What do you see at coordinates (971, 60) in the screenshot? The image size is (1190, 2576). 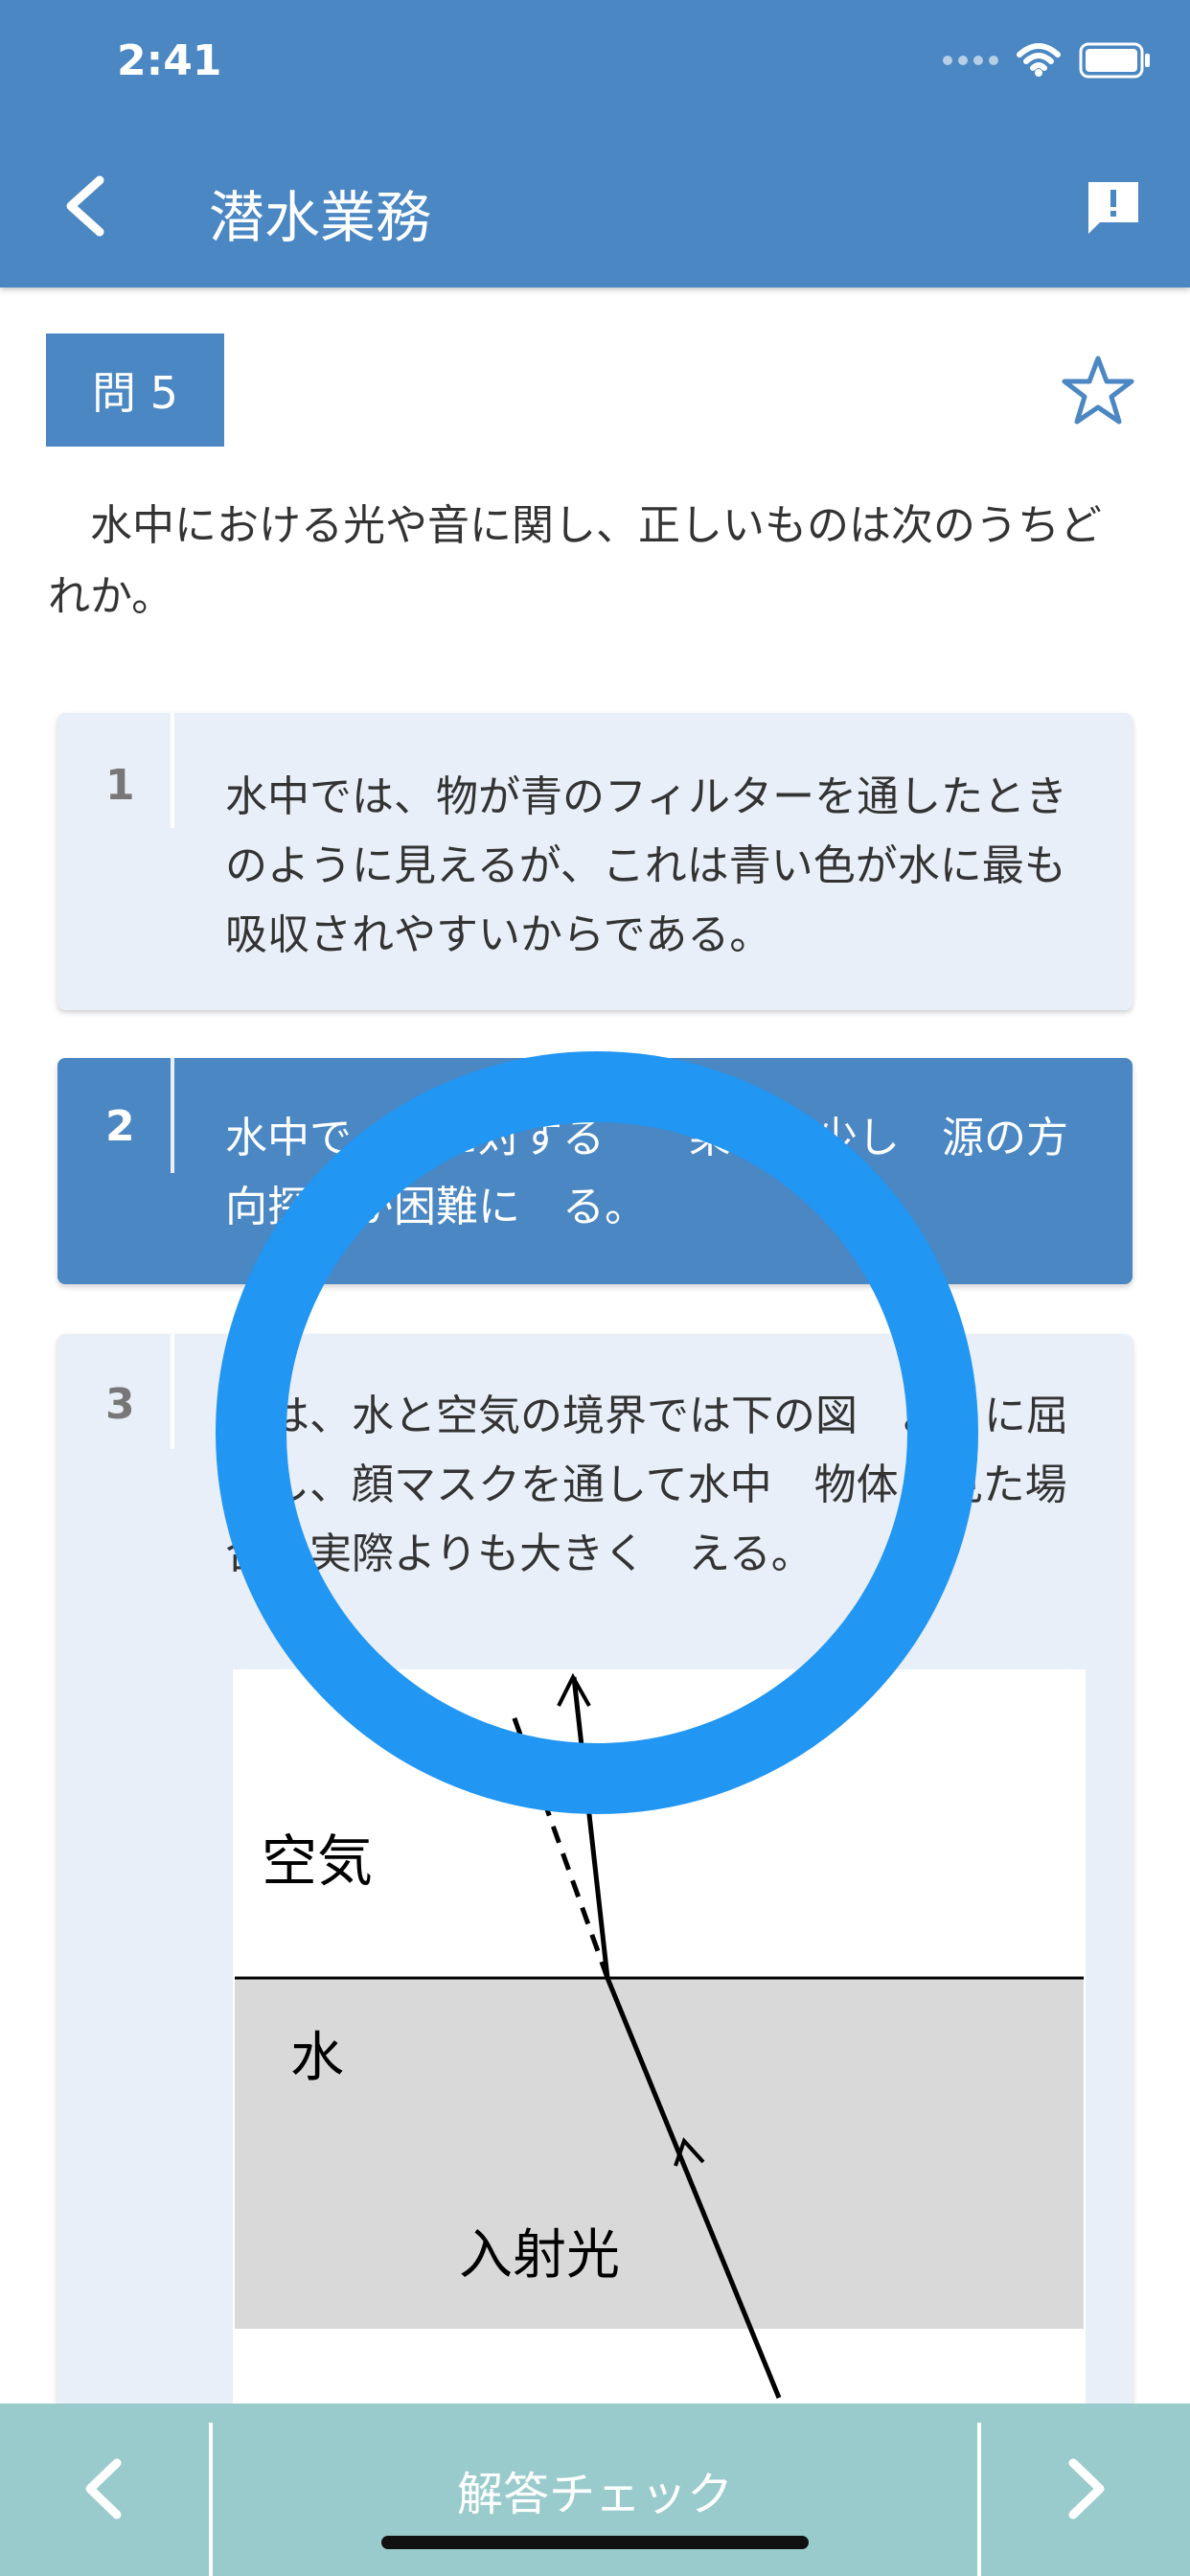 I see `signal-icon` at bounding box center [971, 60].